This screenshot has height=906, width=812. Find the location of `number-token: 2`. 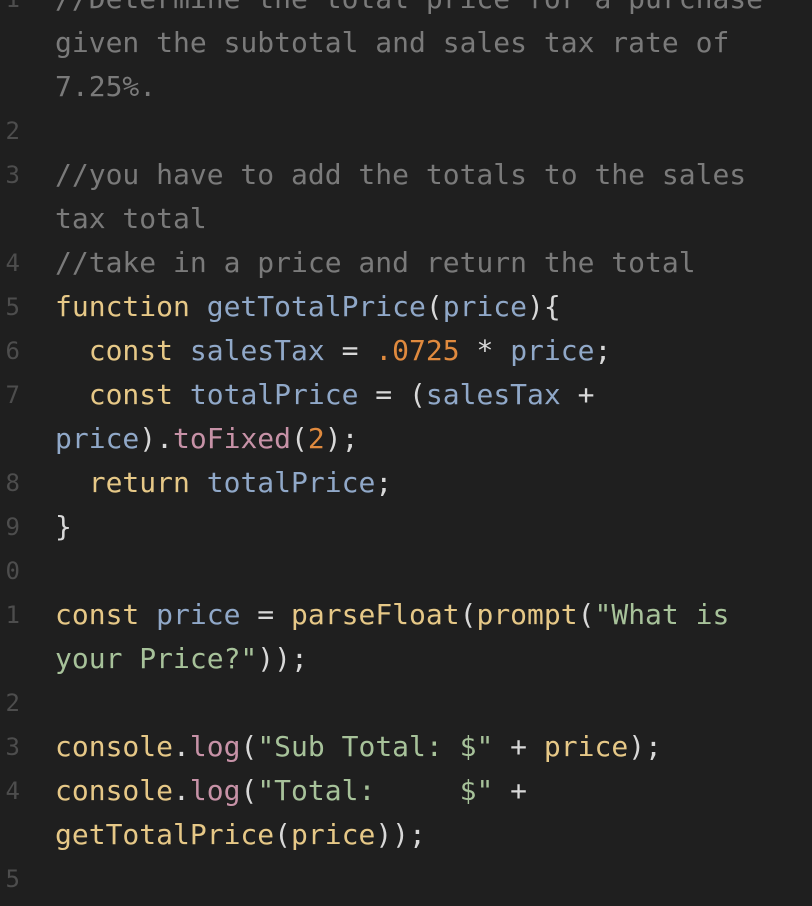

number-token: 2 is located at coordinates (316, 438).